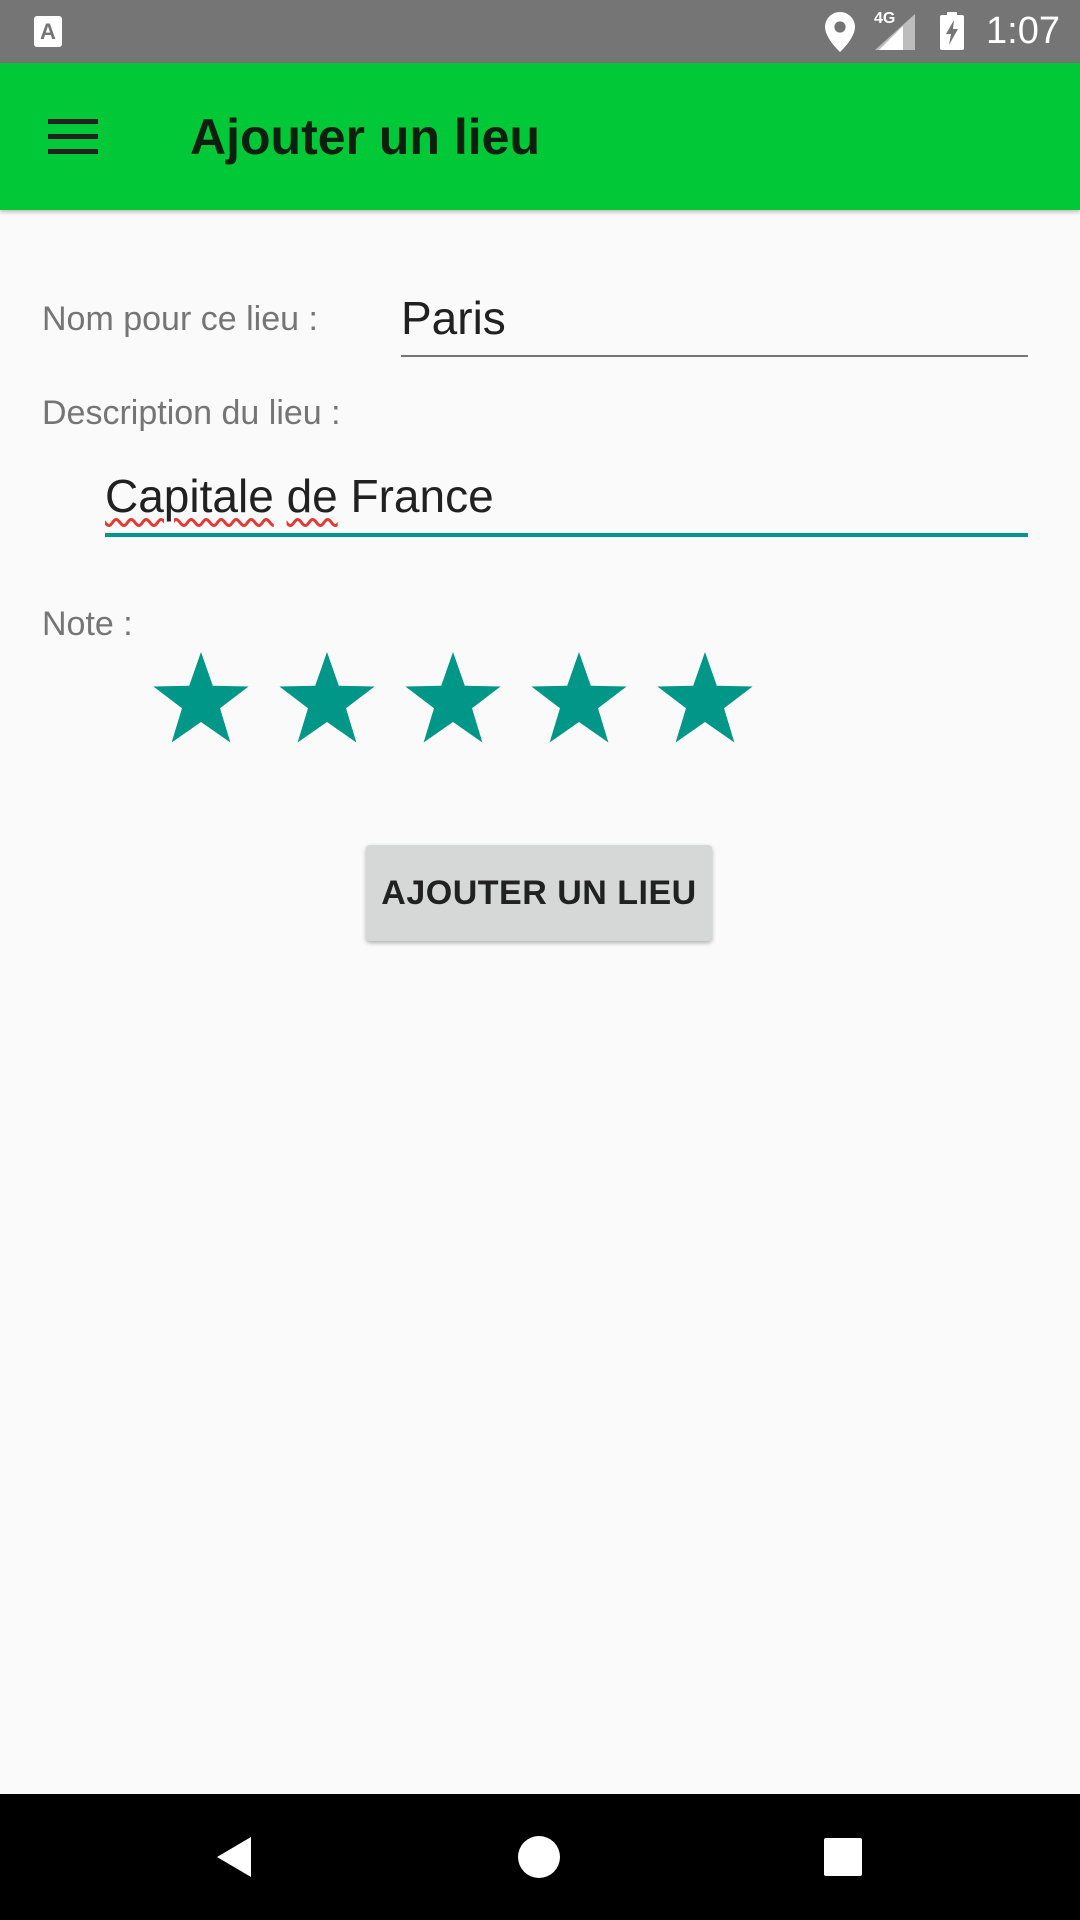 This screenshot has width=1080, height=1920. I want to click on hamburger-menu-icon, so click(72, 136).